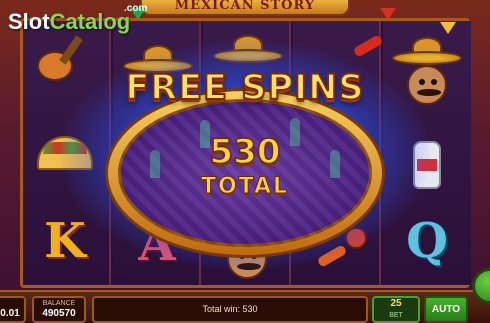  I want to click on sombrero-icon, so click(427, 50).